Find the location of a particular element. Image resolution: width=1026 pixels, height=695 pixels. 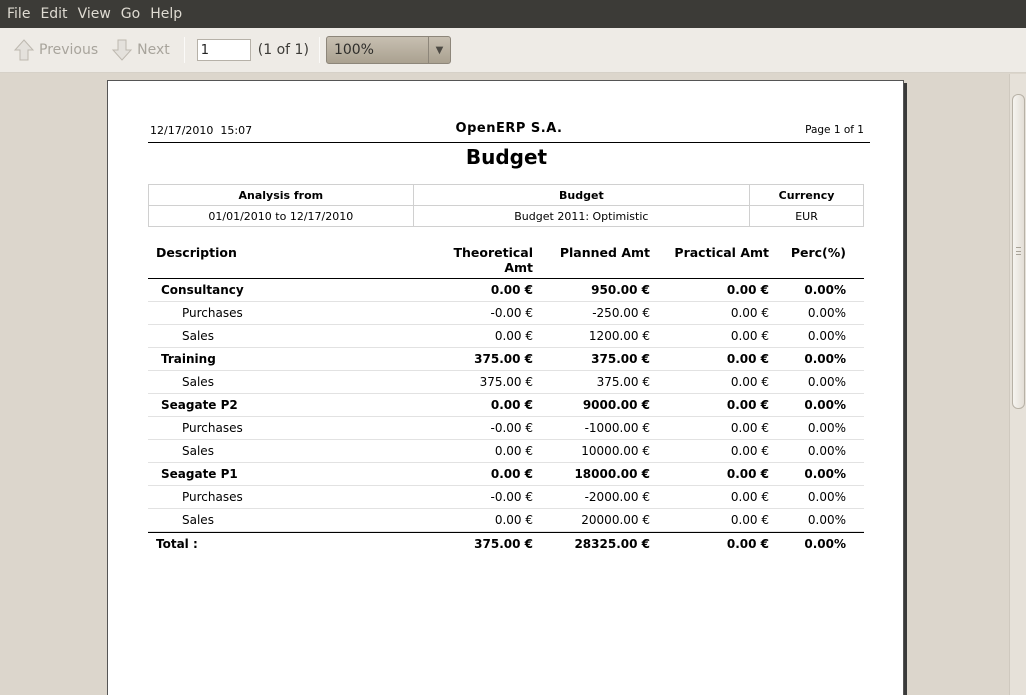

row-planned: 9000.00 € is located at coordinates (616, 405).